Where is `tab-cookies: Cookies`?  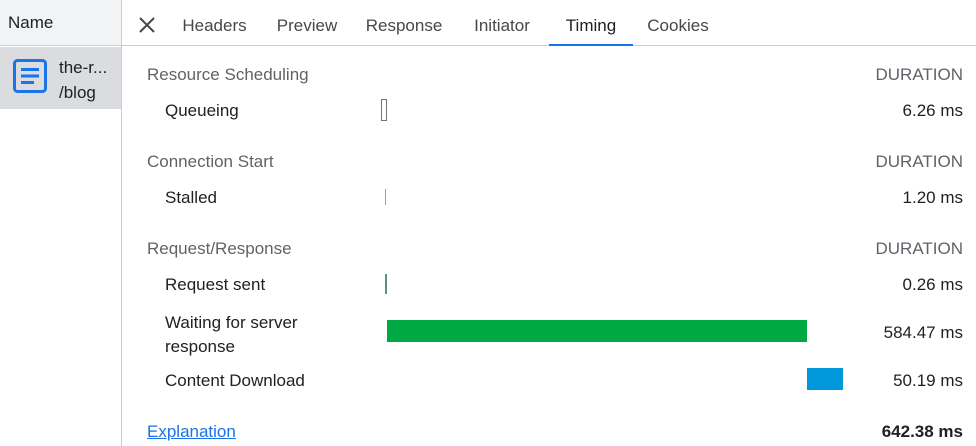 tab-cookies: Cookies is located at coordinates (678, 23).